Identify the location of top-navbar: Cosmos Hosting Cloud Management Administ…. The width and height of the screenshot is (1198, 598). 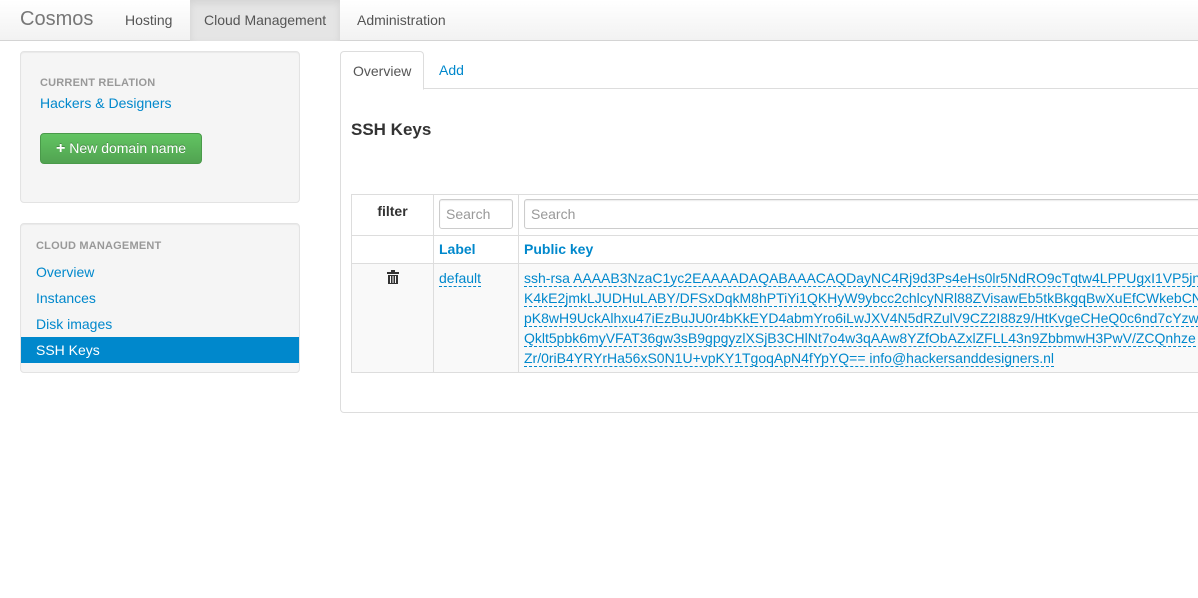
(599, 20).